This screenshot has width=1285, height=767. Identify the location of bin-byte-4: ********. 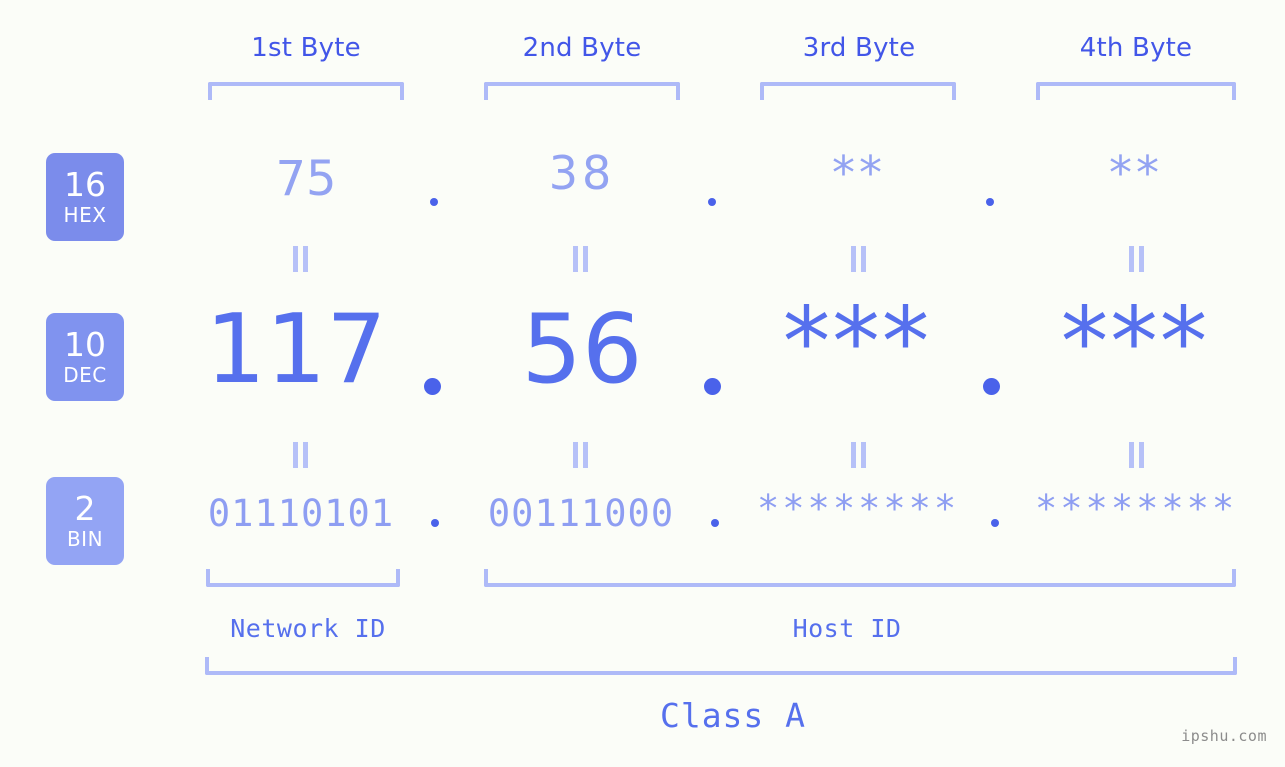
(1136, 508).